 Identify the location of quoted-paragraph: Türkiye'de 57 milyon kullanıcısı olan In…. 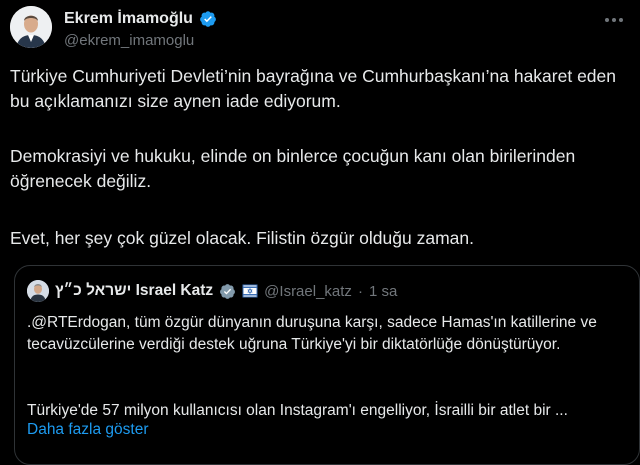
(297, 410).